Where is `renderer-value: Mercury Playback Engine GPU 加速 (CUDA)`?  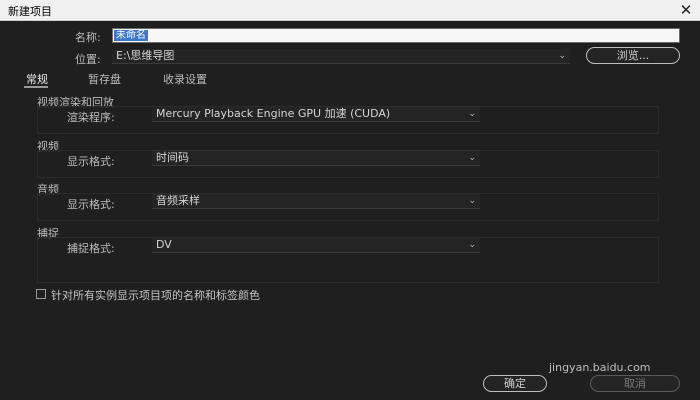
renderer-value: Mercury Playback Engine GPU 加速 (CUDA) is located at coordinates (273, 113).